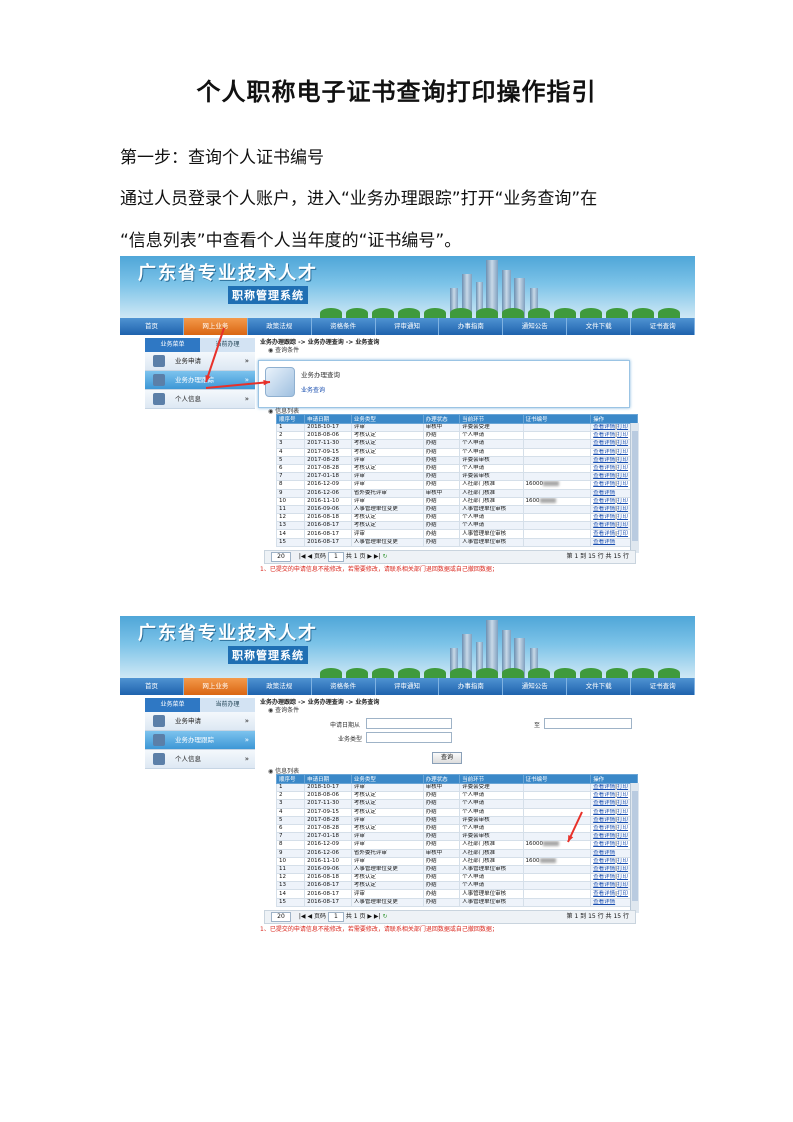 This screenshot has height=1122, width=793. I want to click on side-item-1: 业务办理跟踪 », so click(200, 740).